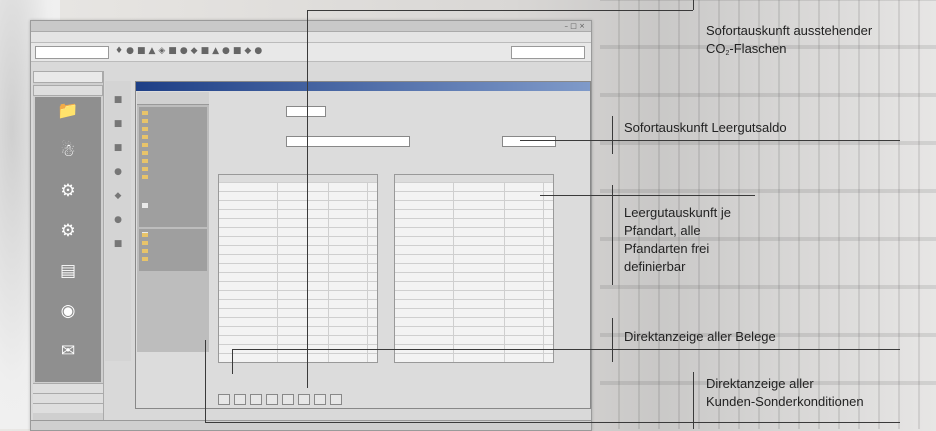 This screenshot has height=431, width=936. What do you see at coordinates (311, 26) in the screenshot?
I see `title-bar: – □ ×` at bounding box center [311, 26].